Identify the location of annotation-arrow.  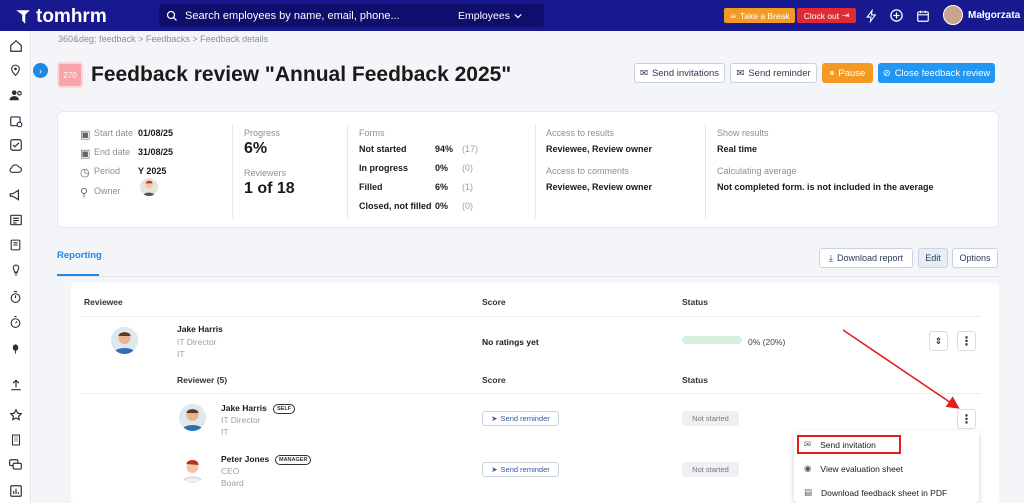
(901, 369).